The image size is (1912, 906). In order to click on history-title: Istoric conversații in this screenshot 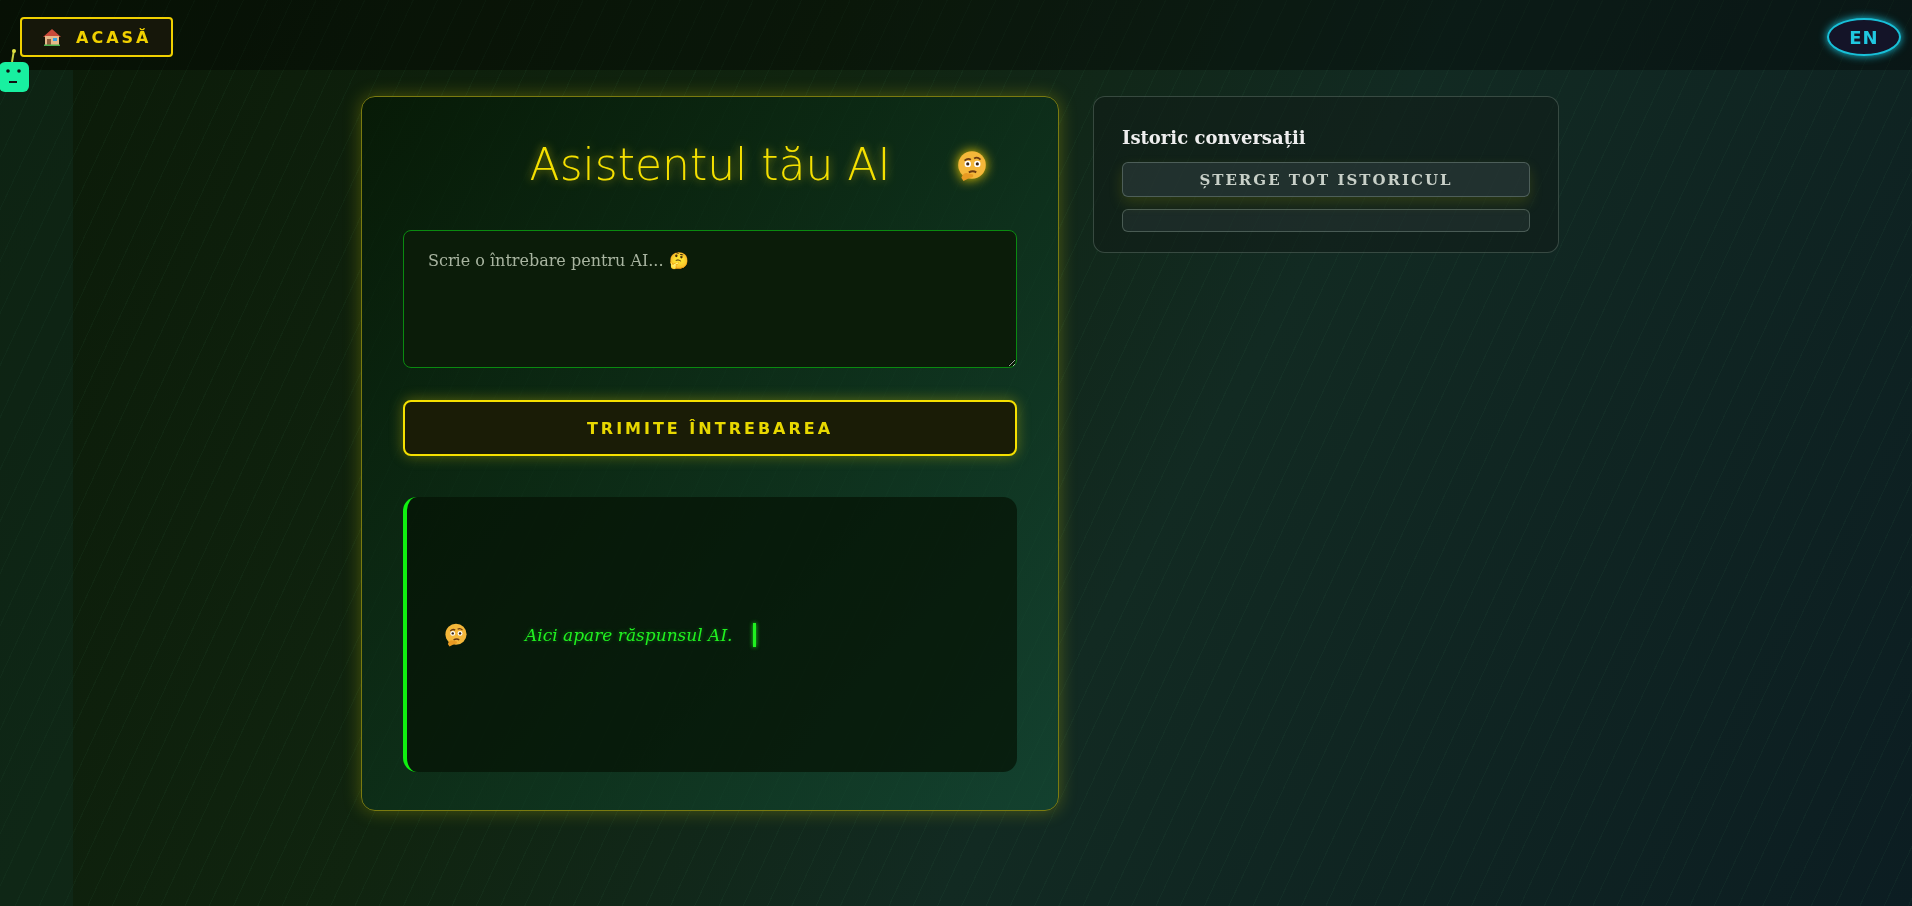, I will do `click(1214, 137)`.